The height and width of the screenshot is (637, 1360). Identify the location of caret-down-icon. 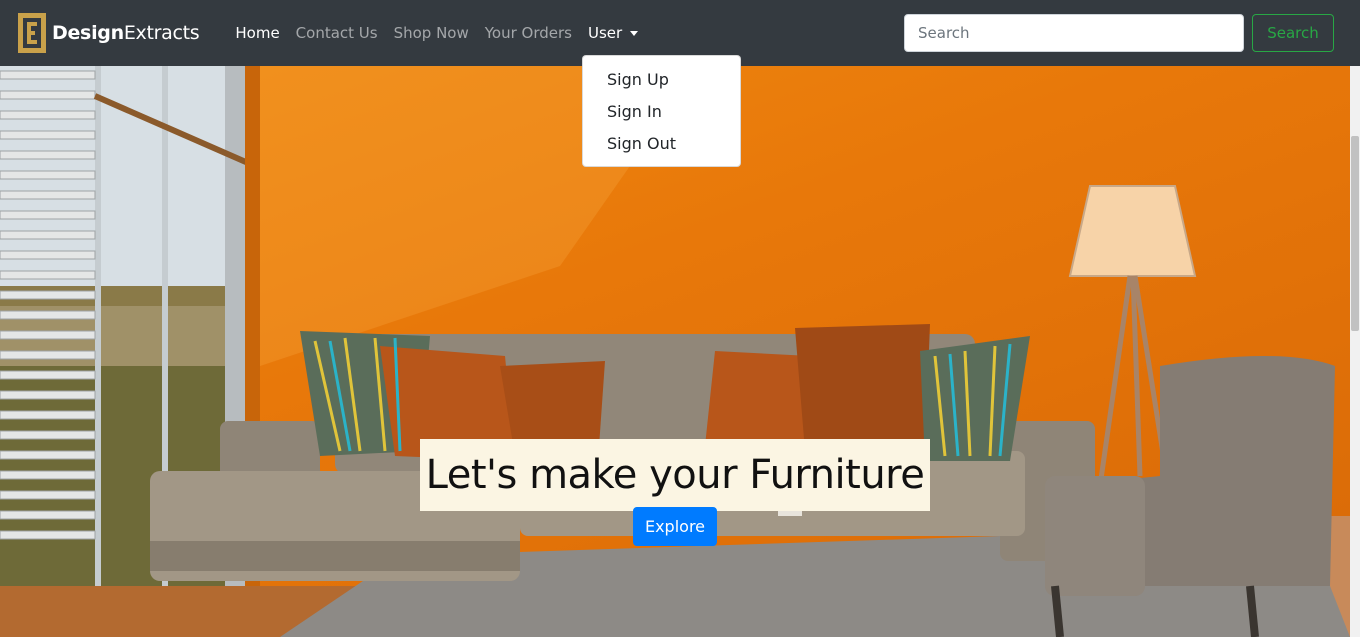
(634, 33).